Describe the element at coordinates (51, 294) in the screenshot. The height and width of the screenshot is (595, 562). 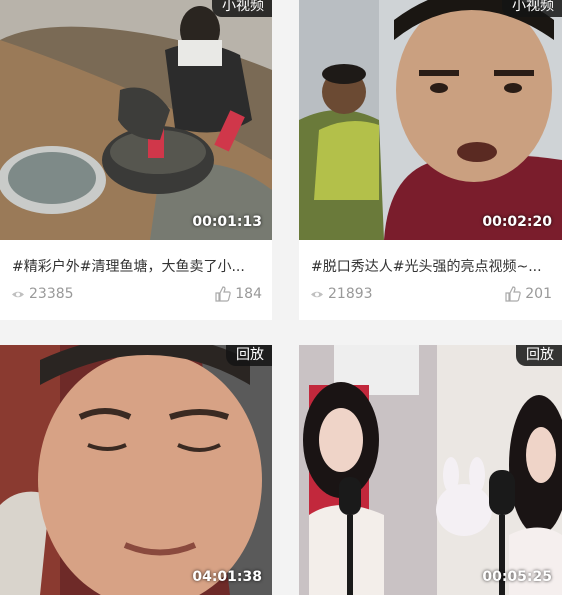
I see `view-count-value: 23385` at that location.